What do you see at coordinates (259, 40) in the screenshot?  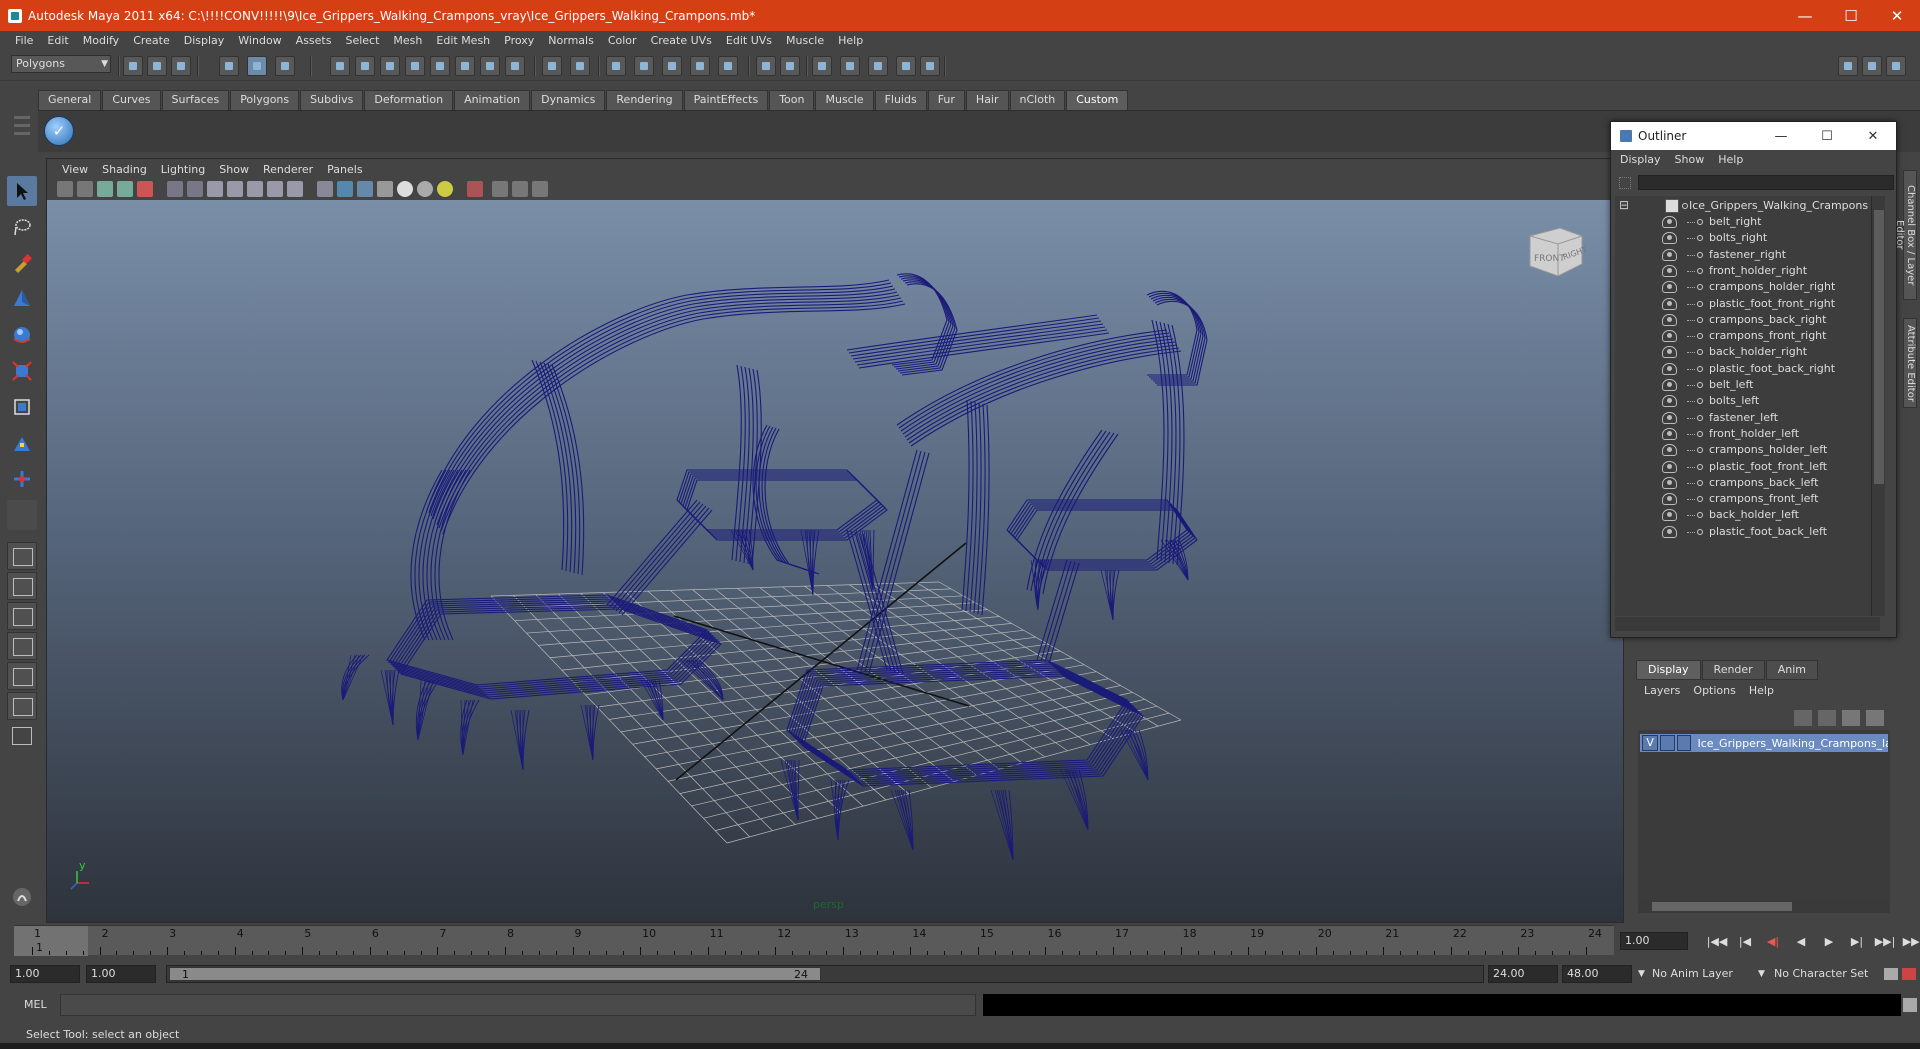 I see `menu-window: Window` at bounding box center [259, 40].